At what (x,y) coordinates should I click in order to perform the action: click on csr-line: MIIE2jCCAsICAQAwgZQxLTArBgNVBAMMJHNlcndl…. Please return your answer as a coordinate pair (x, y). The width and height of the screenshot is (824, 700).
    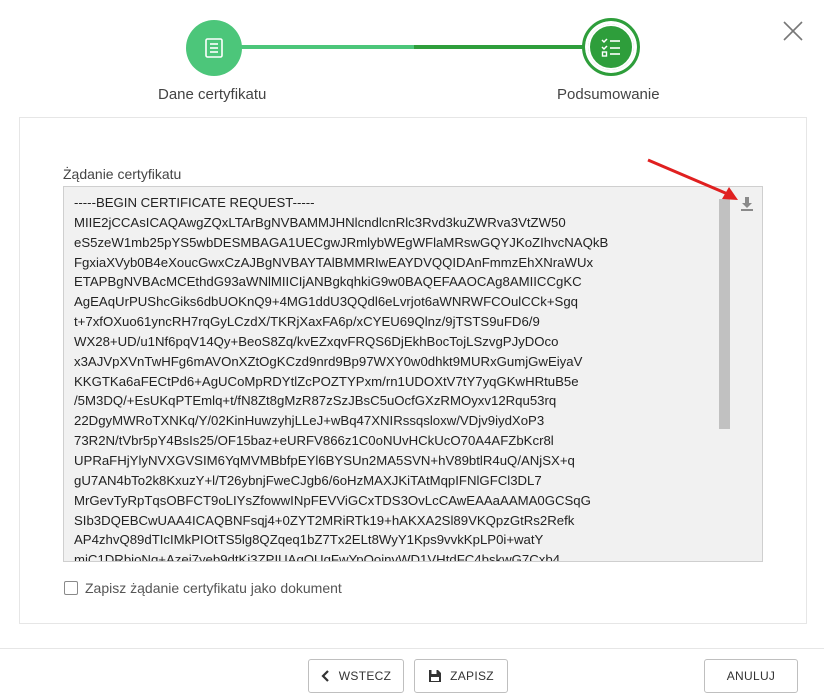
    Looking at the image, I should click on (320, 222).